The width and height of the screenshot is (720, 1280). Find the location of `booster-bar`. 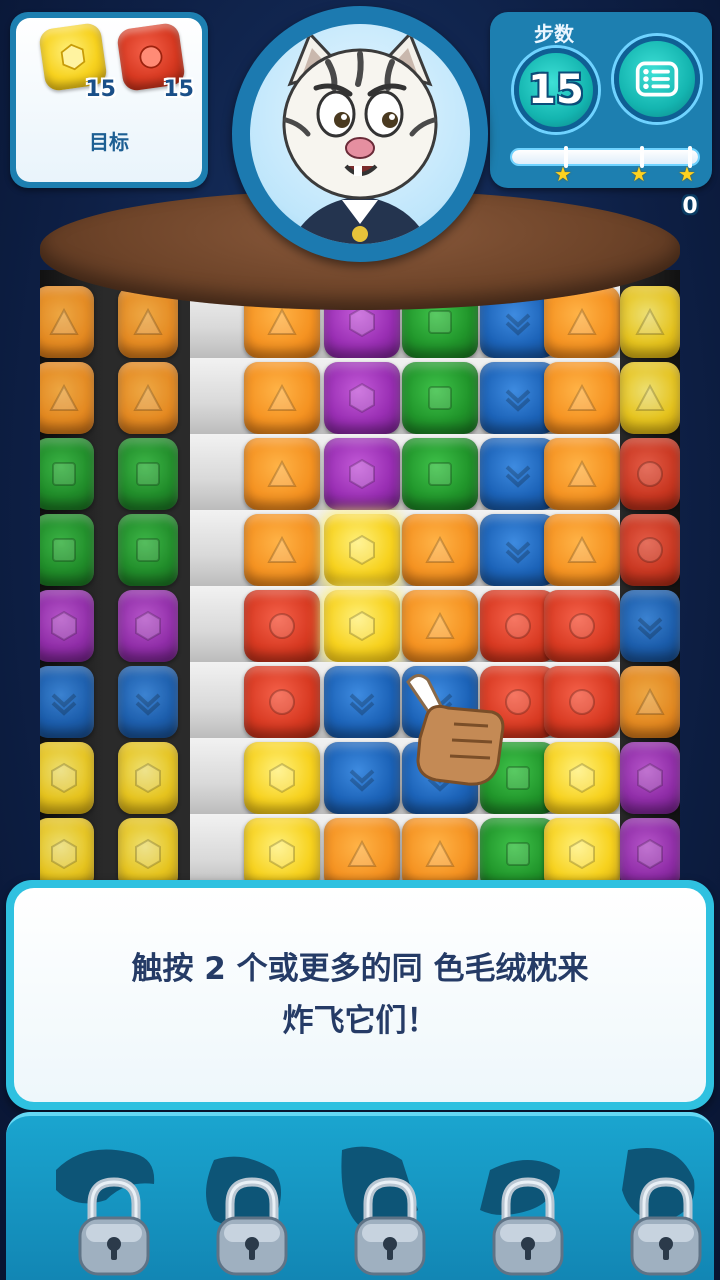

booster-bar is located at coordinates (360, 1196).